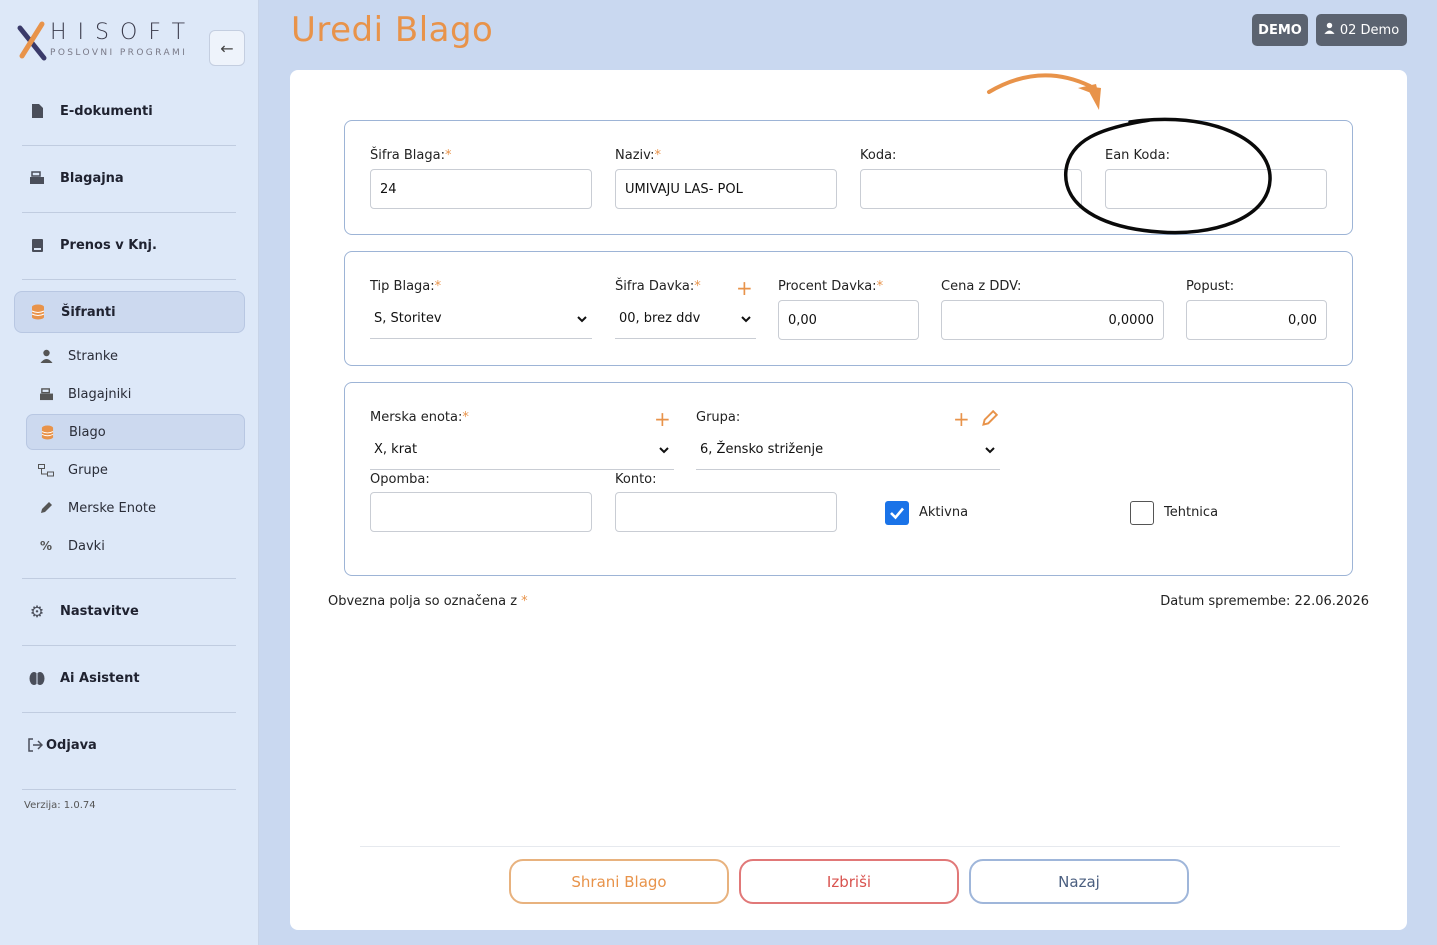  Describe the element at coordinates (129, 745) in the screenshot. I see `sidebar-item-odjava: Odjava` at that location.